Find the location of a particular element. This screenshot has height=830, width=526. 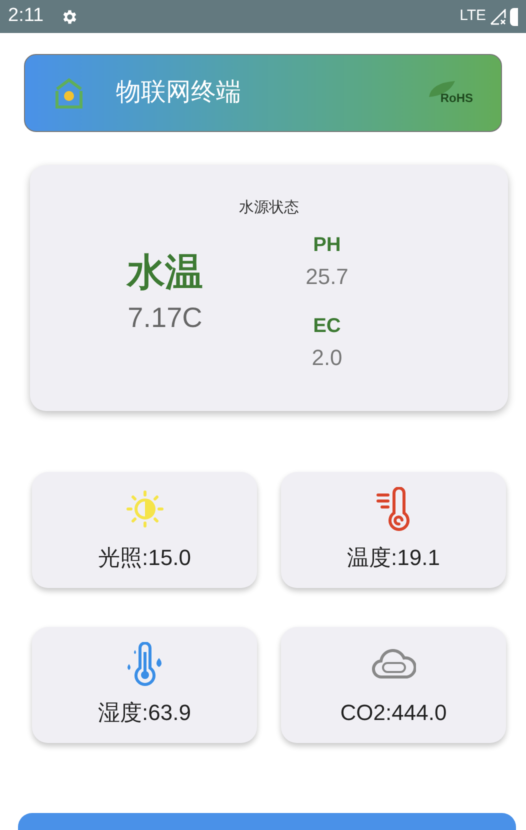

metric-label: EC is located at coordinates (327, 326).